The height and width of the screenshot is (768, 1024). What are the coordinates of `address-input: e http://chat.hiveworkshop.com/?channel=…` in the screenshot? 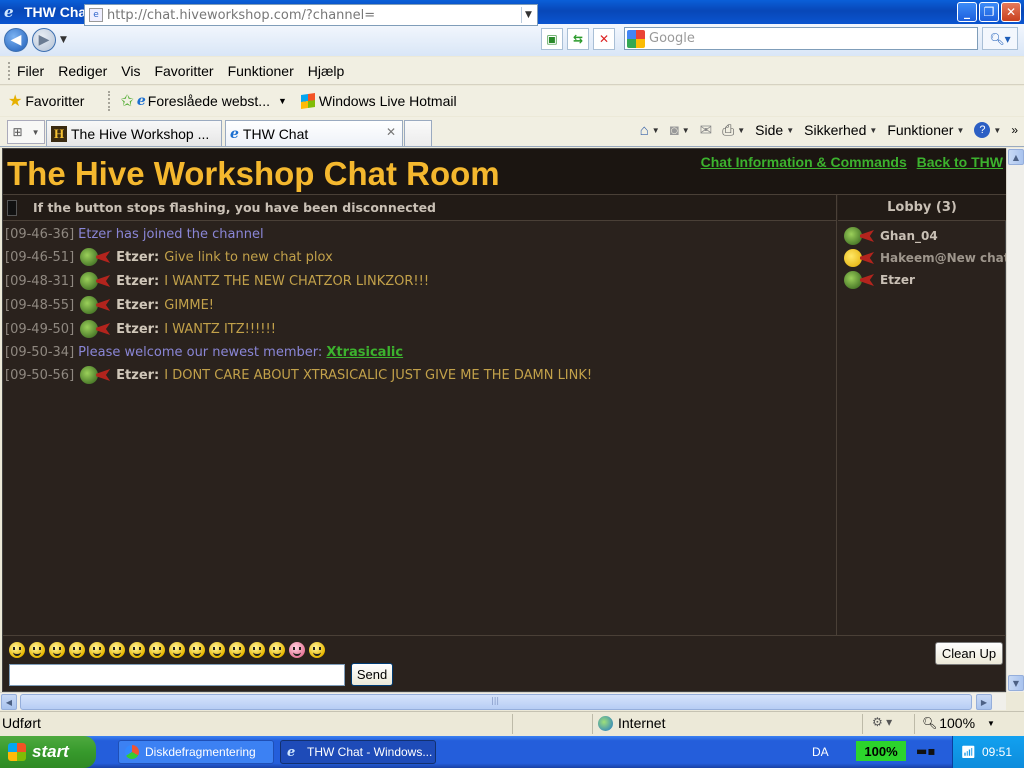 It's located at (311, 15).